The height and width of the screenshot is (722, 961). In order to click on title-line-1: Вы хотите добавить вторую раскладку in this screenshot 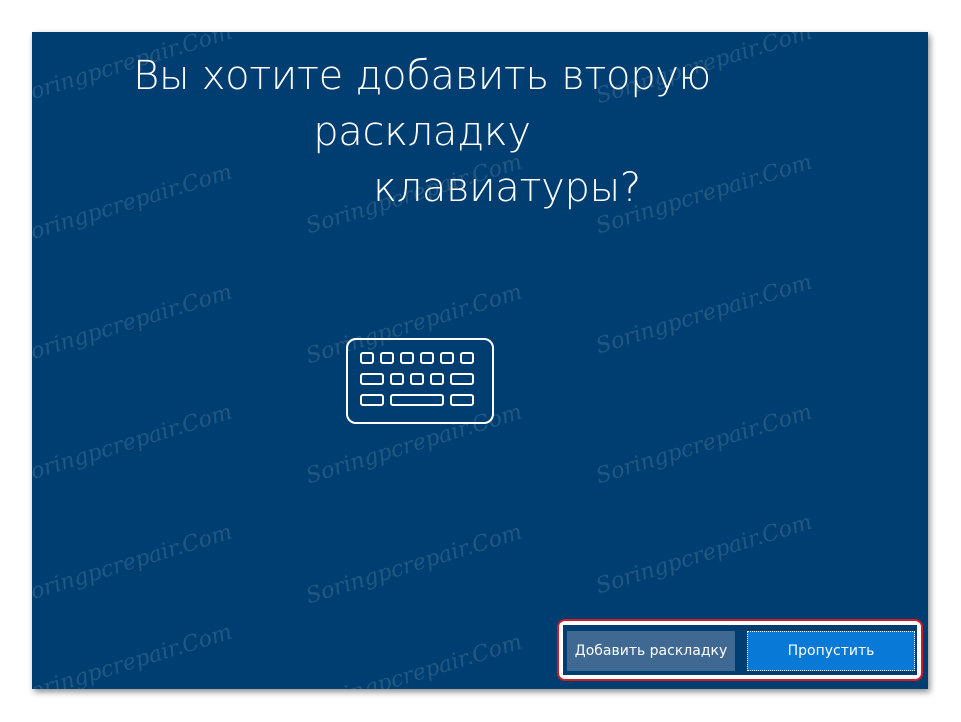, I will do `click(422, 104)`.